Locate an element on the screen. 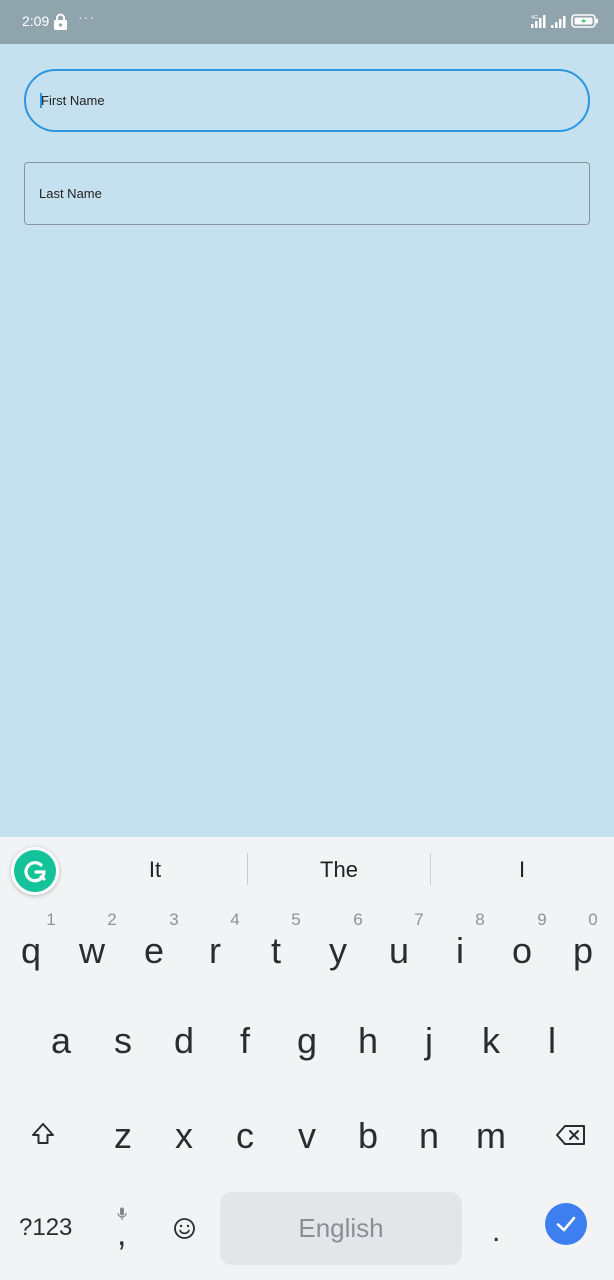  key-g: g is located at coordinates (307, 1055).